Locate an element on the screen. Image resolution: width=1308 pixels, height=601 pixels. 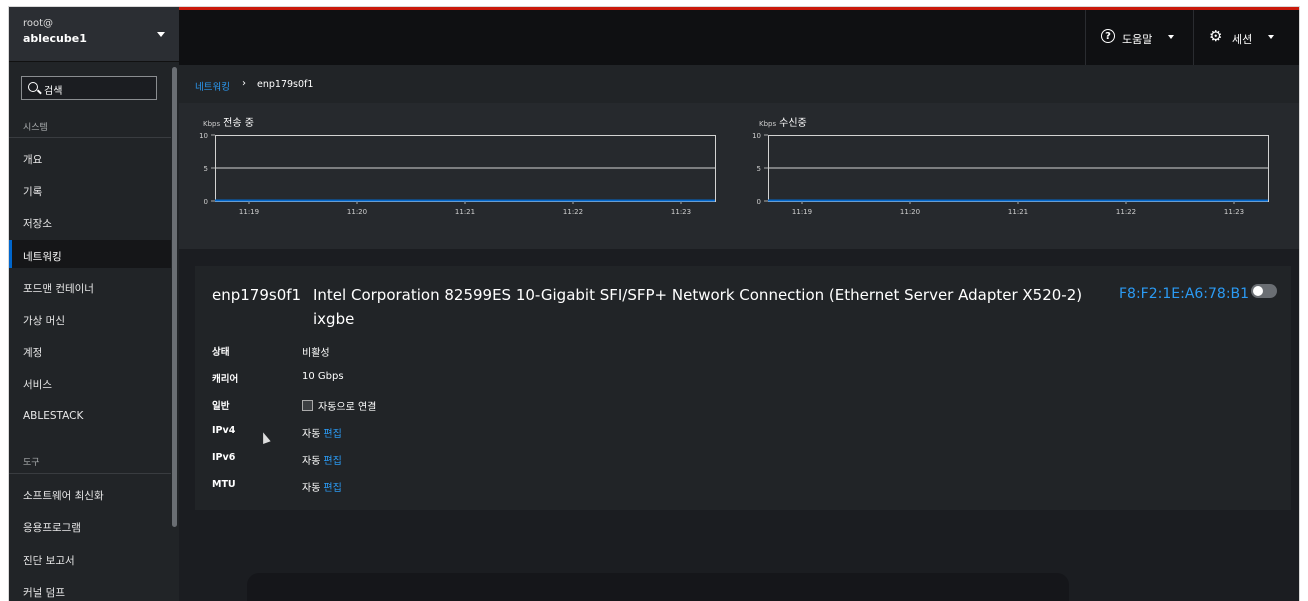
help-menu-button: ? 도움말 is located at coordinates (1139, 37).